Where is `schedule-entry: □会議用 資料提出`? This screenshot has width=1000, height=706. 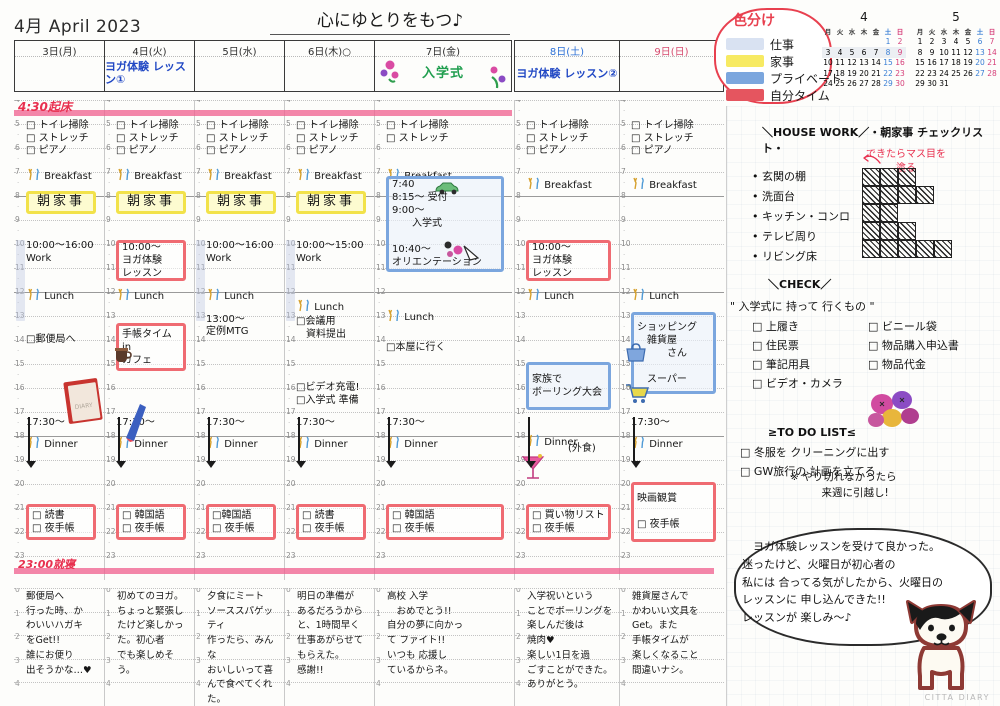
schedule-entry: □会議用 資料提出 is located at coordinates (333, 328).